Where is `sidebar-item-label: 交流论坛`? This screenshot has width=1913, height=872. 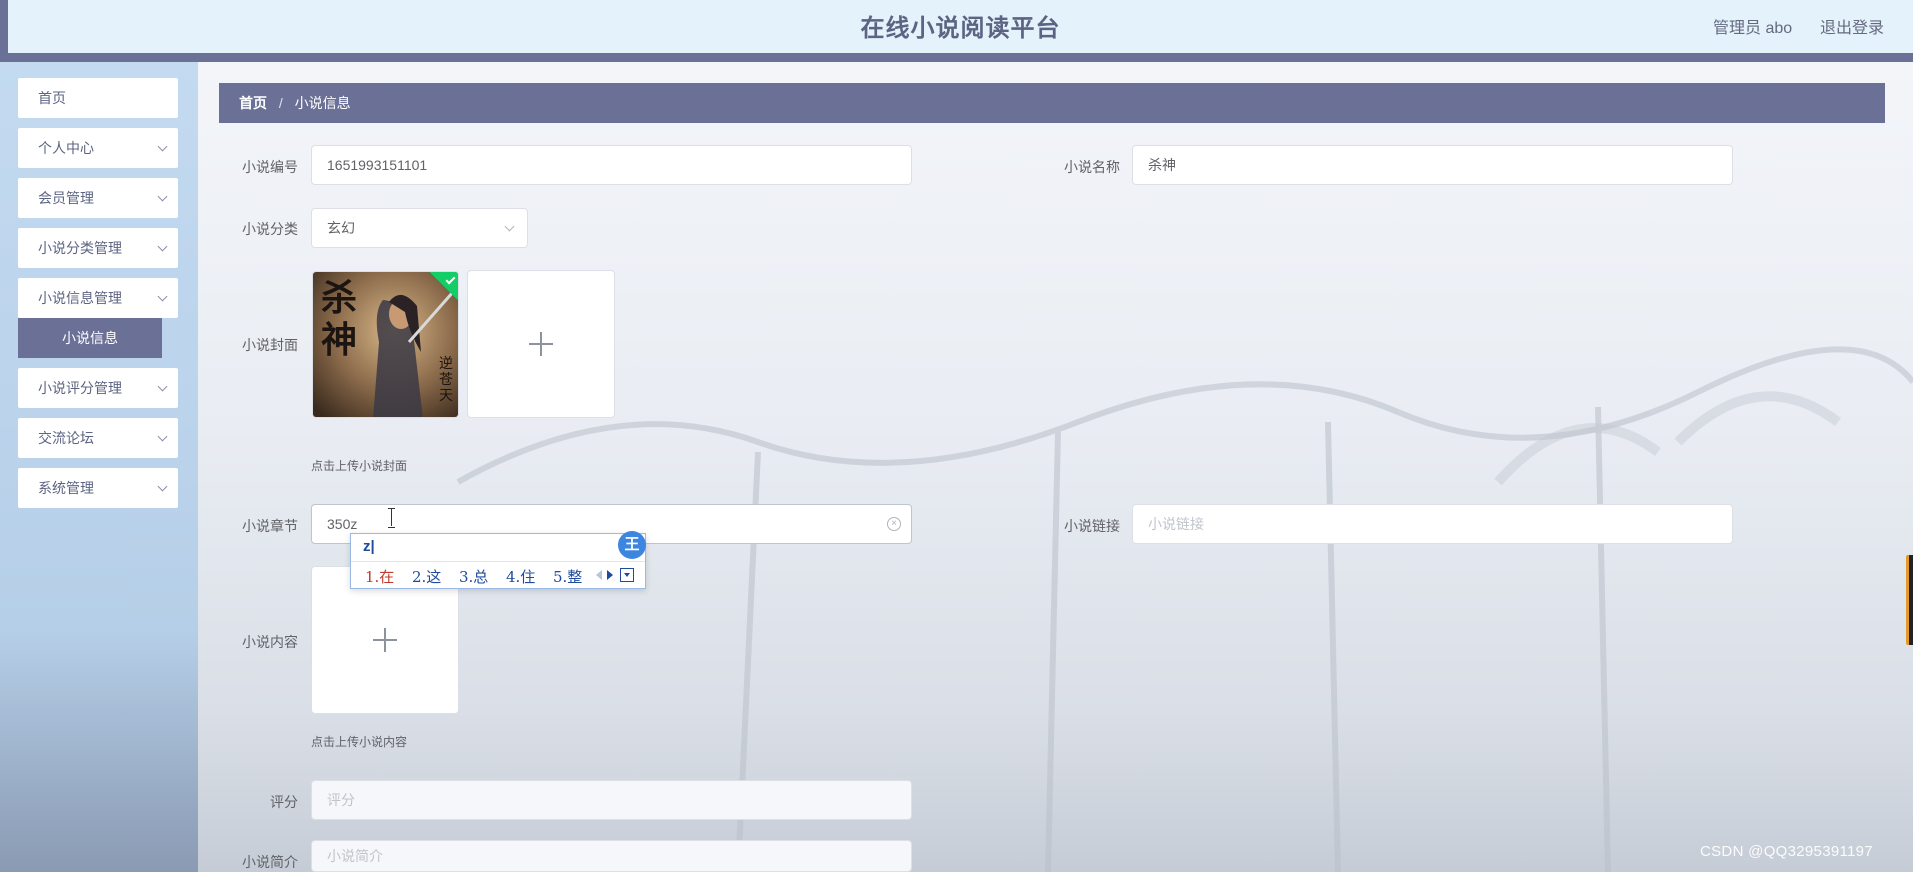
sidebar-item-label: 交流论坛 is located at coordinates (66, 438).